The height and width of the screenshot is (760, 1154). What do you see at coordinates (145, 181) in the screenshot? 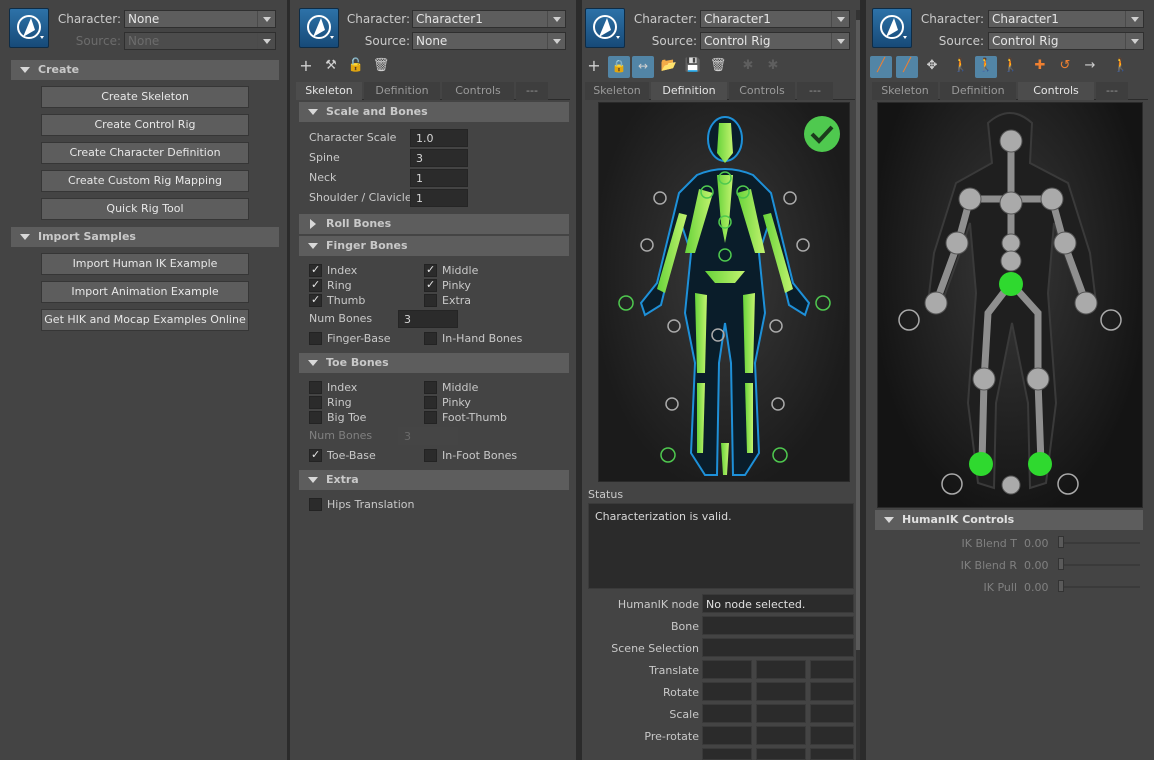
I see `create-custom-rig-mapping-button: Create Custom Rig Mapping` at bounding box center [145, 181].